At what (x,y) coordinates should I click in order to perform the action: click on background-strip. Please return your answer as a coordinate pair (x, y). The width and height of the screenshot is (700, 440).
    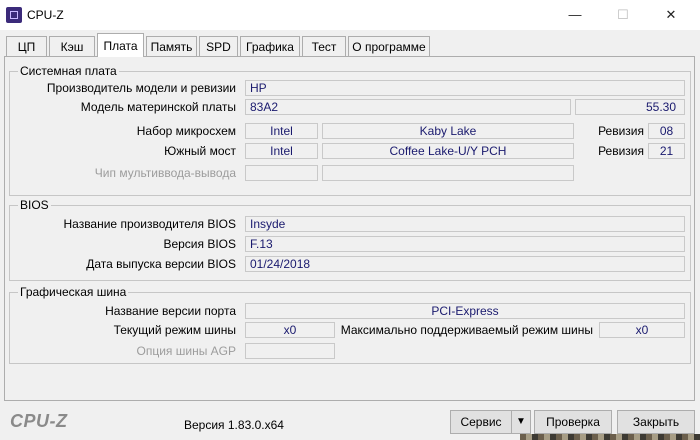
    Looking at the image, I should click on (610, 437).